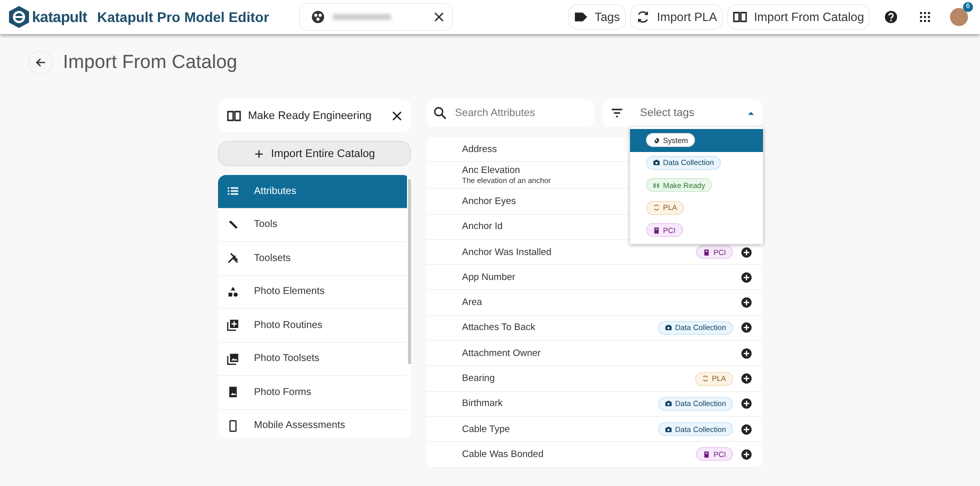 The image size is (980, 486). Describe the element at coordinates (507, 252) in the screenshot. I see `attribute-name: Anchor Was Installed` at that location.